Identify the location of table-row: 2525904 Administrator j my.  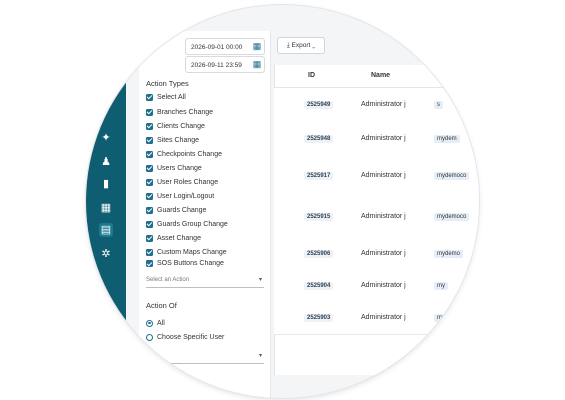
(376, 286).